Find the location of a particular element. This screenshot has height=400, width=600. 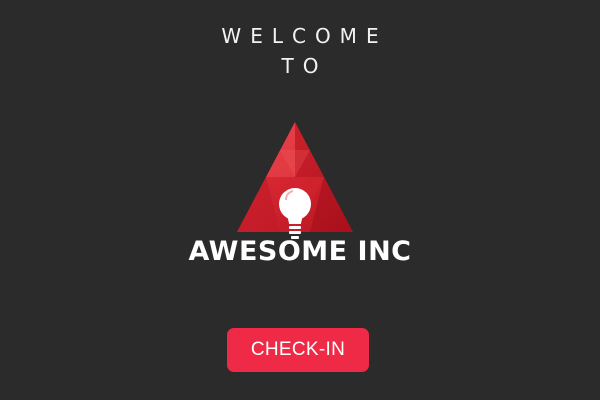

welcome-subheading: TO is located at coordinates (304, 66).